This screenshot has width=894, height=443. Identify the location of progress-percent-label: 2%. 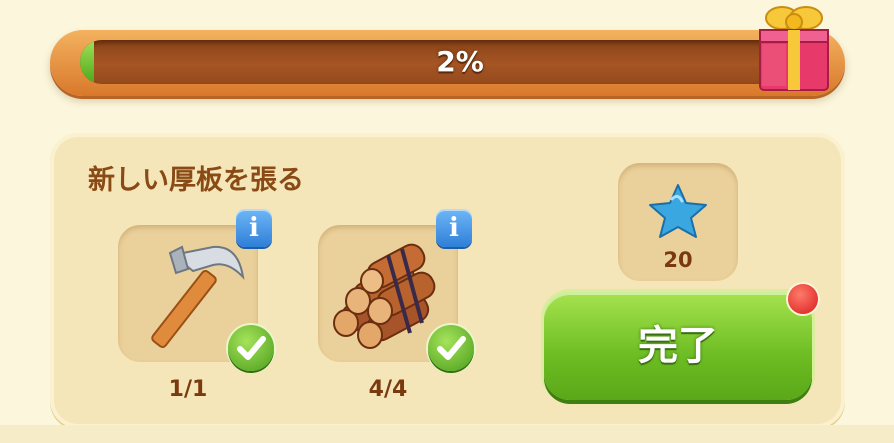
(460, 61).